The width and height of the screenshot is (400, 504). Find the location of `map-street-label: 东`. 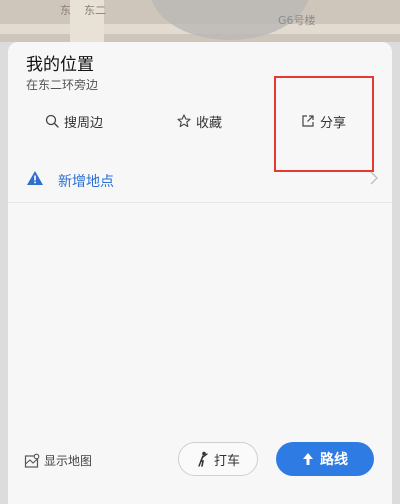

map-street-label: 东 is located at coordinates (65, 10).